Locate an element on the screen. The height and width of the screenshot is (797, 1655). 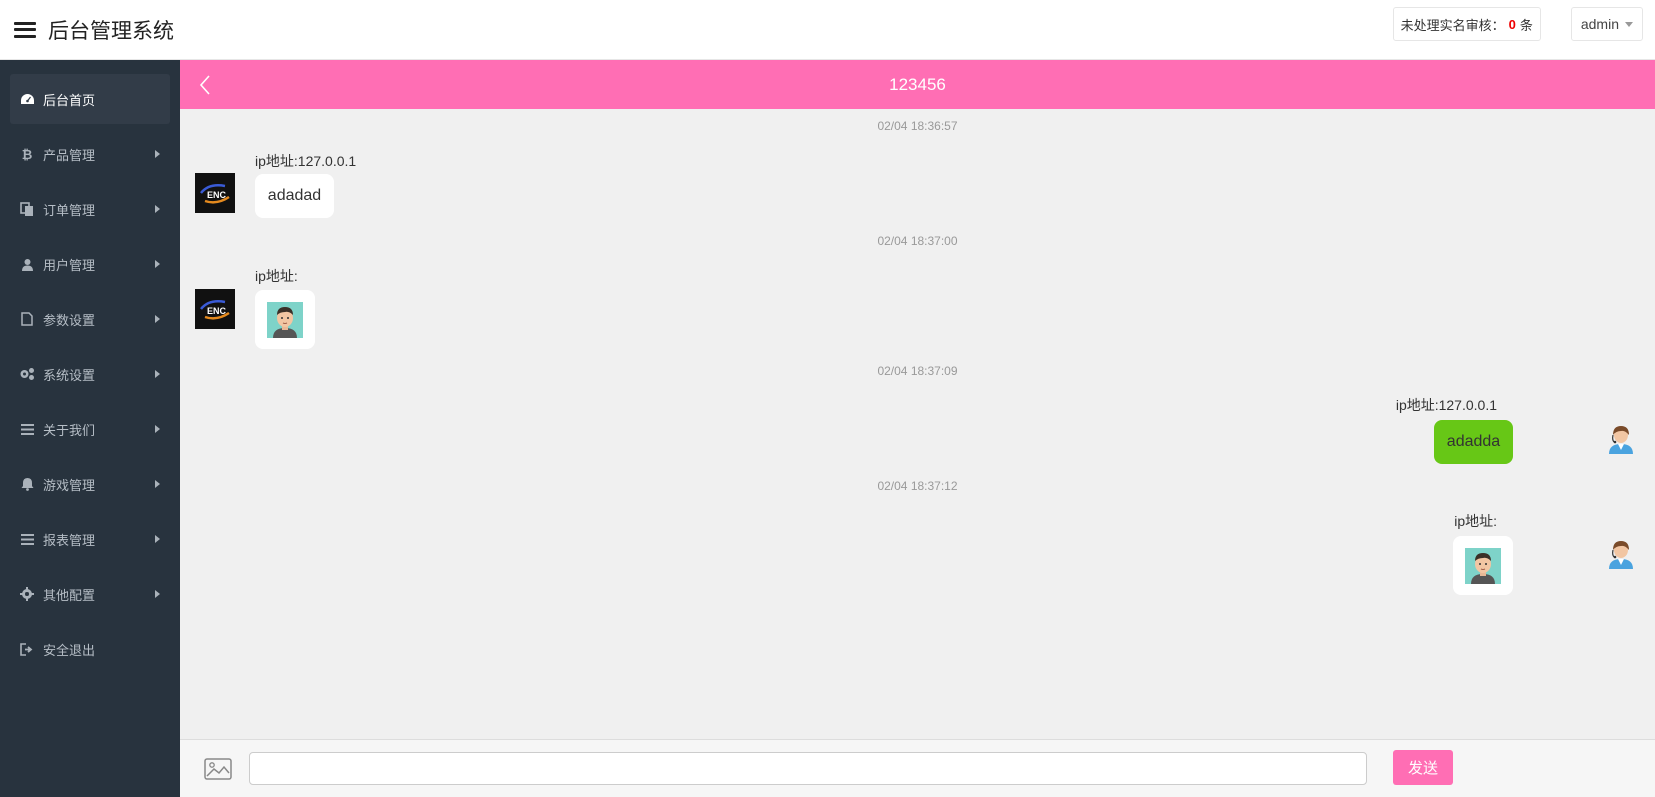
pending-review-unit: 条 is located at coordinates (1526, 25).